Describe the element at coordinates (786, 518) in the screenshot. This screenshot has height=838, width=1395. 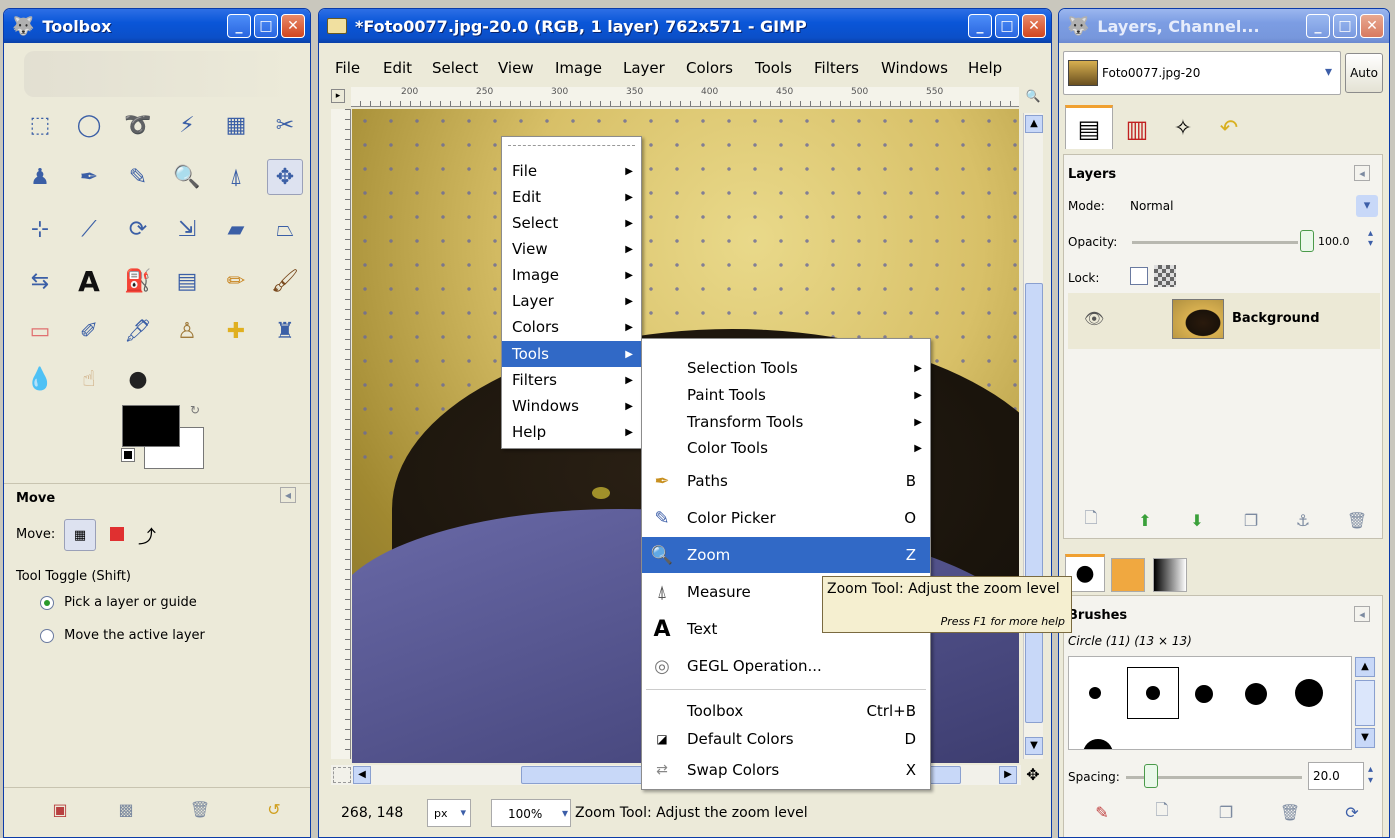
I see `menu-item-color-picker: ✎ Color Picker O` at that location.